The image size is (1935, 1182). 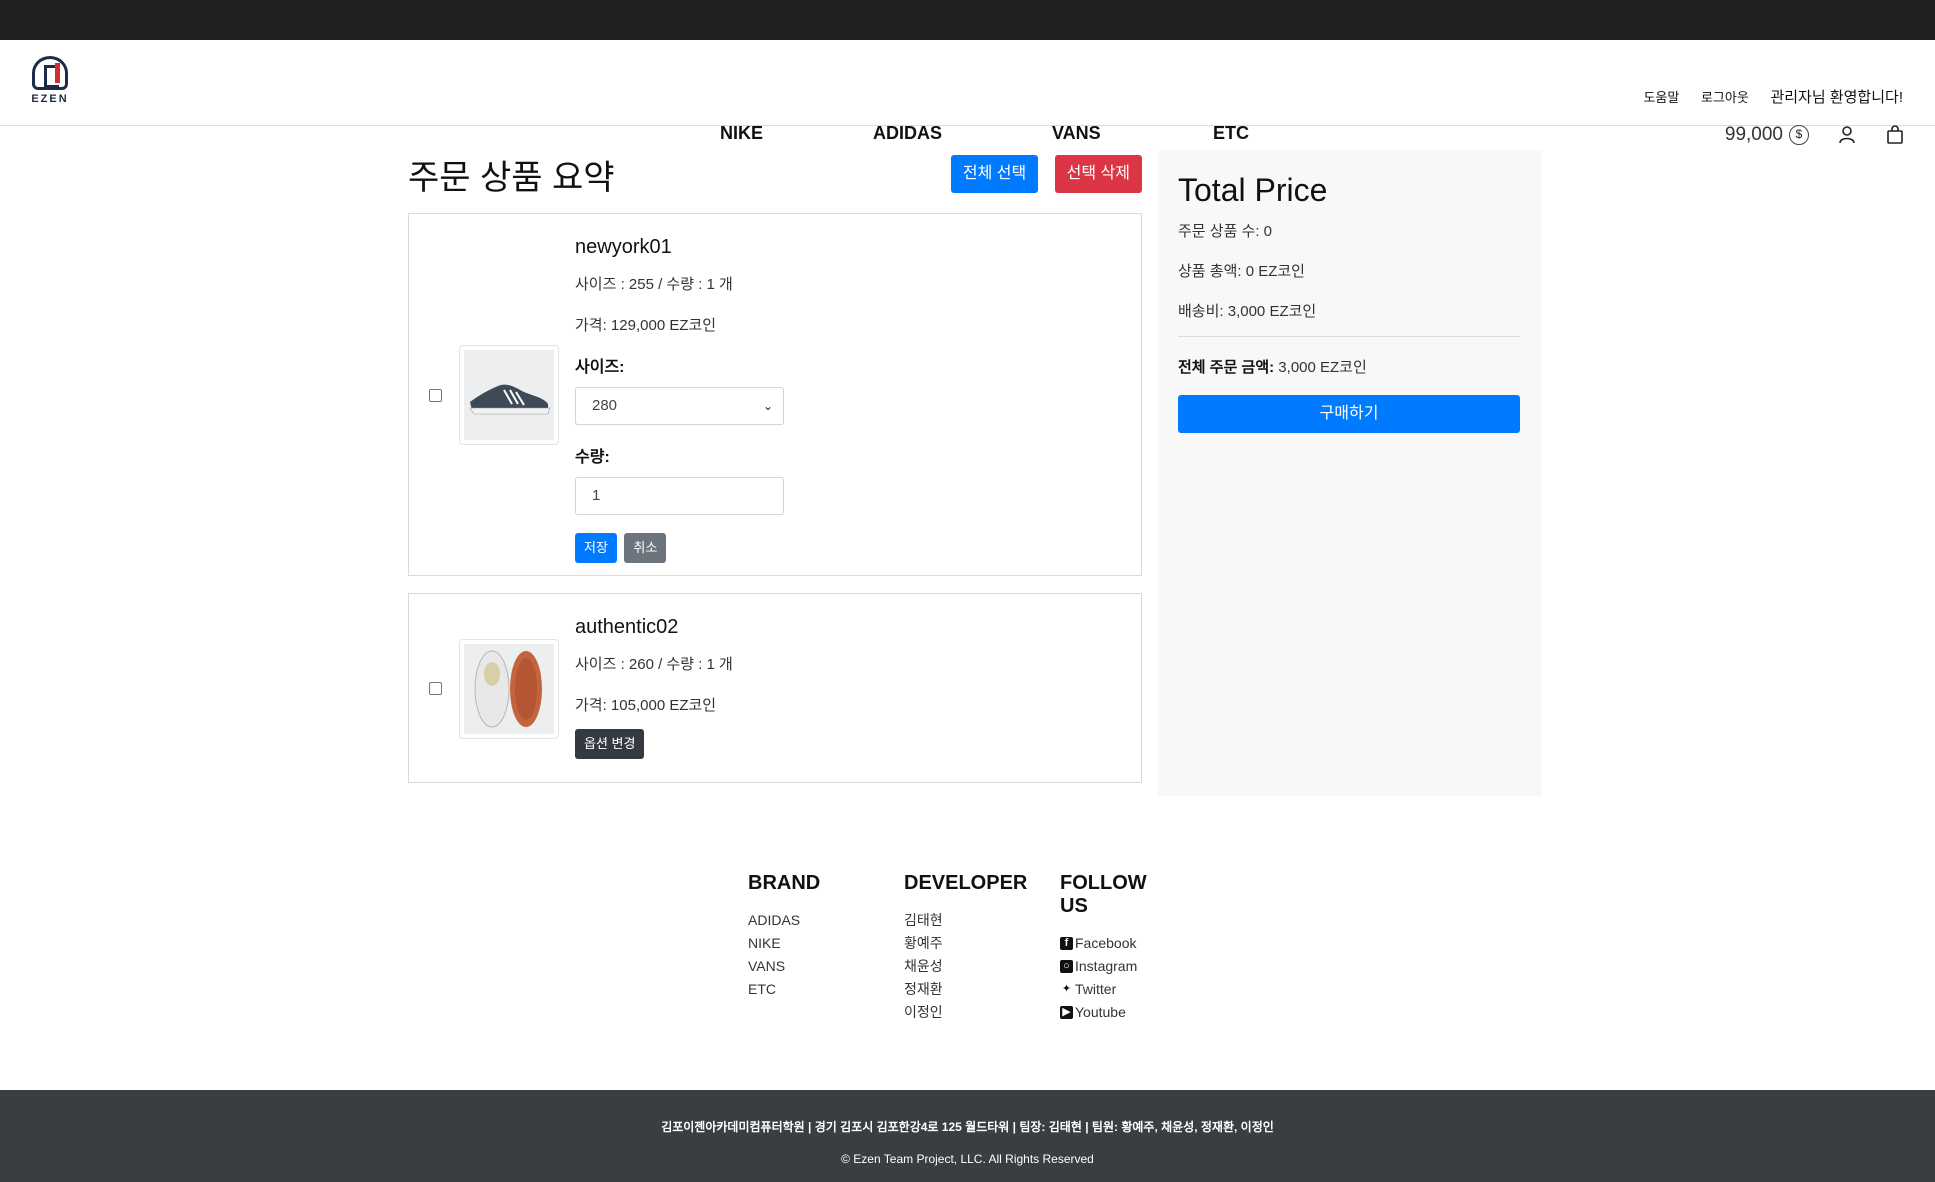 I want to click on size-label: 사이즈:, so click(x=600, y=367).